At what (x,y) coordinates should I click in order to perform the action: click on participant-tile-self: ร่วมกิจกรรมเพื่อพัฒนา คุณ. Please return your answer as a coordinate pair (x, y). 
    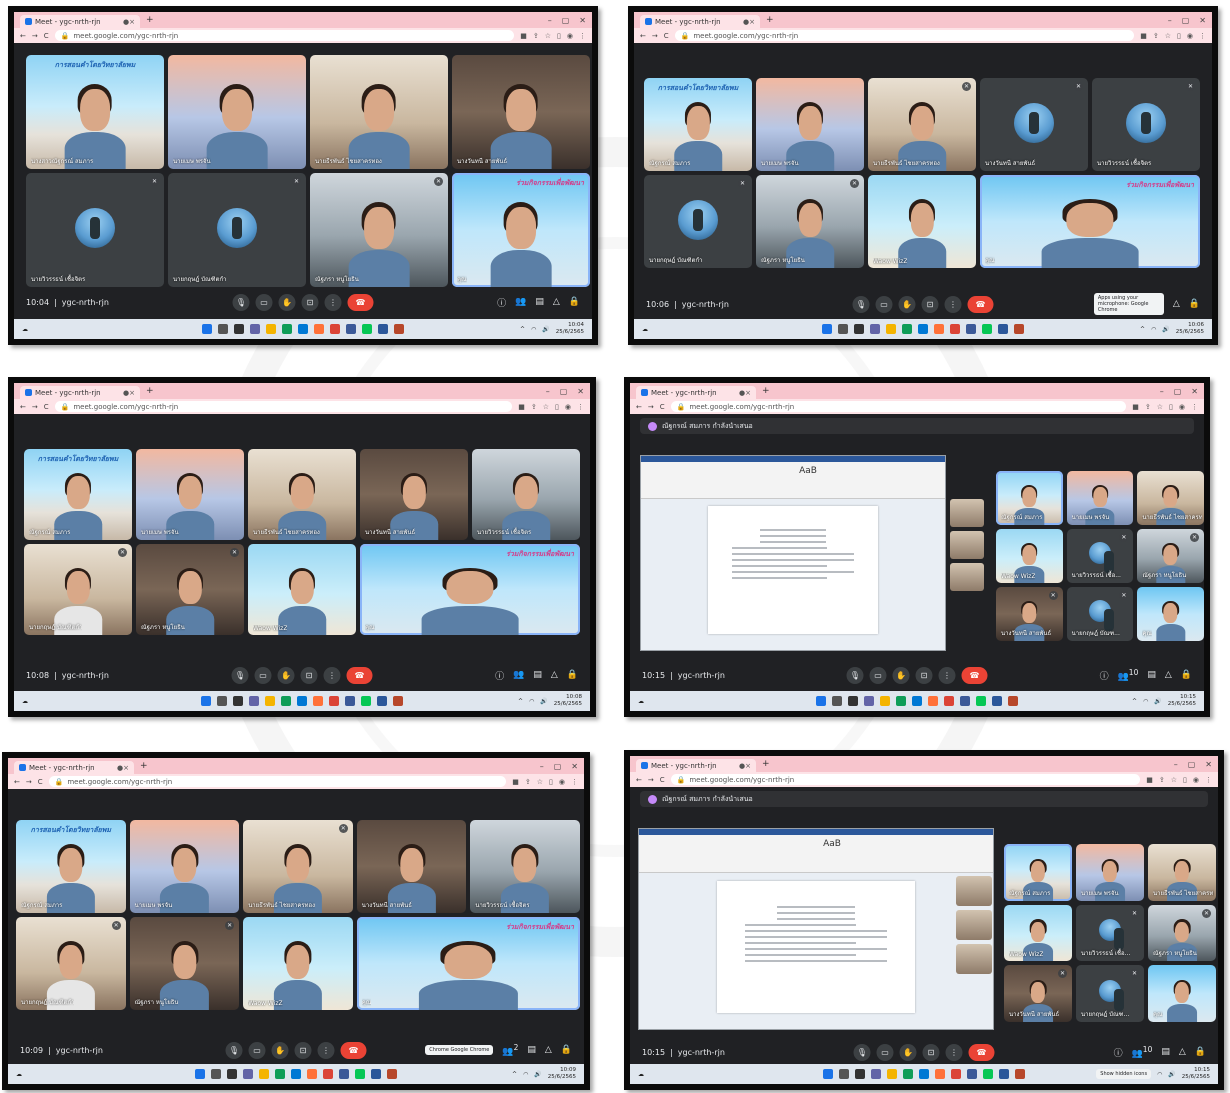
    Looking at the image, I should click on (1090, 221).